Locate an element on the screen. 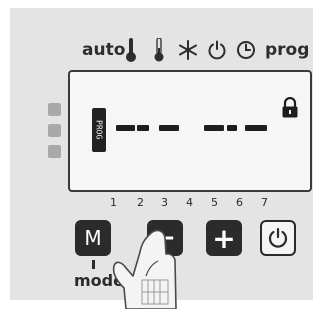  snowflake-icon is located at coordinates (188, 50).